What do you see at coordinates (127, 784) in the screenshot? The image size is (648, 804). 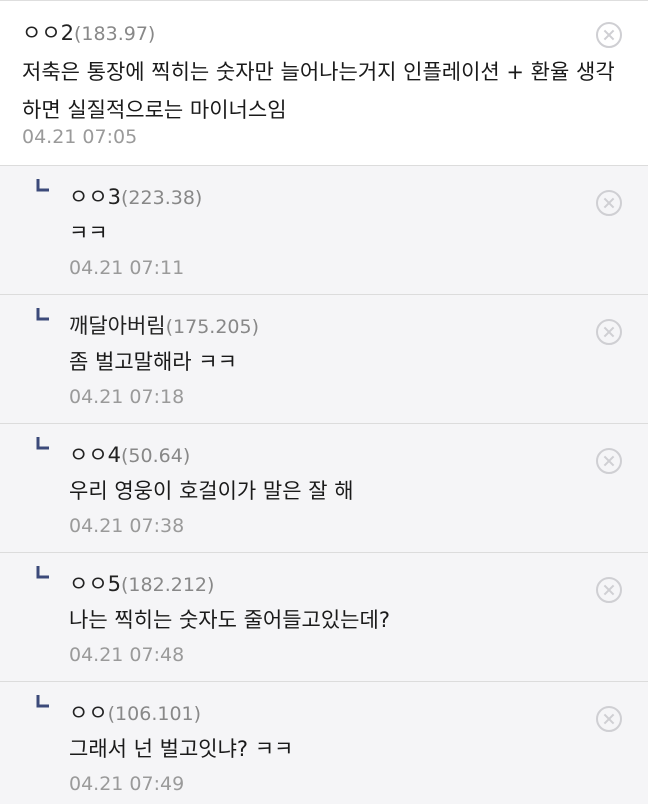 I see `reply-timestamp: 04.21 07:49` at bounding box center [127, 784].